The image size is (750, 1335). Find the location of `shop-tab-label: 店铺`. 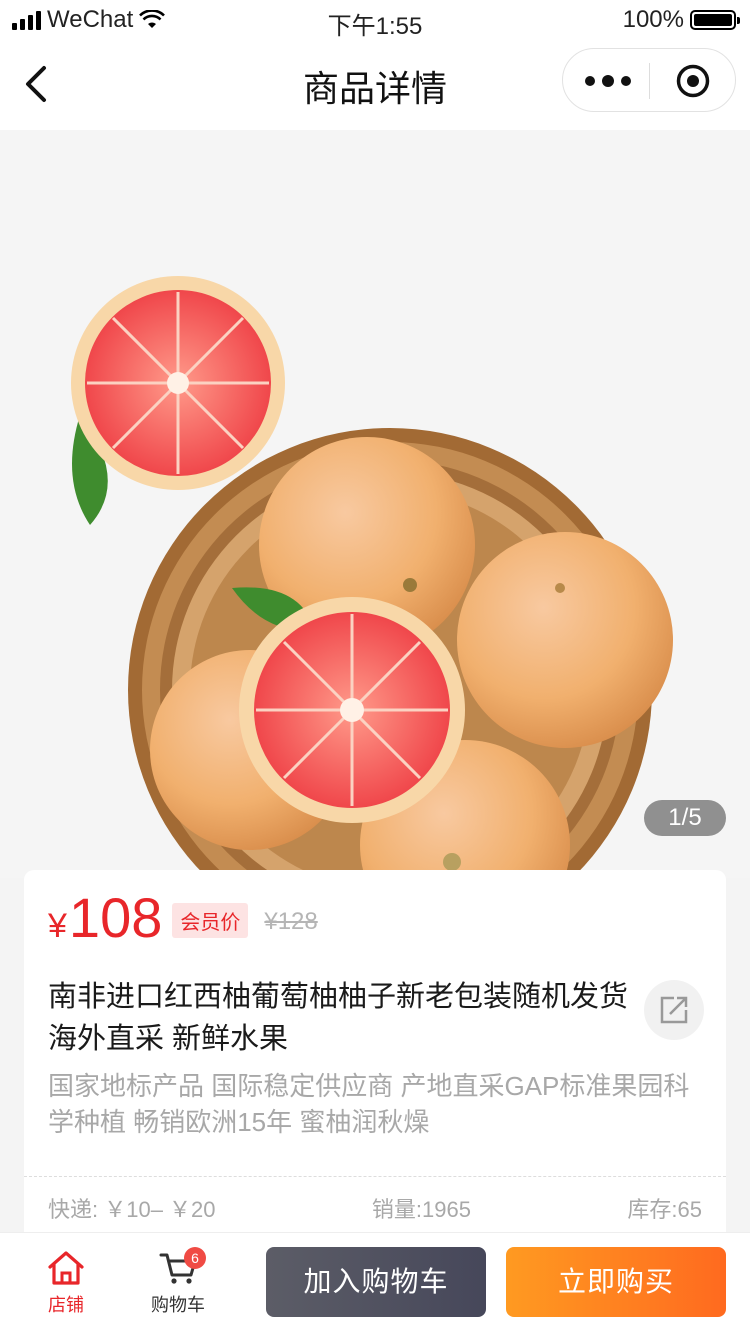

shop-tab-label: 店铺 is located at coordinates (66, 1305).